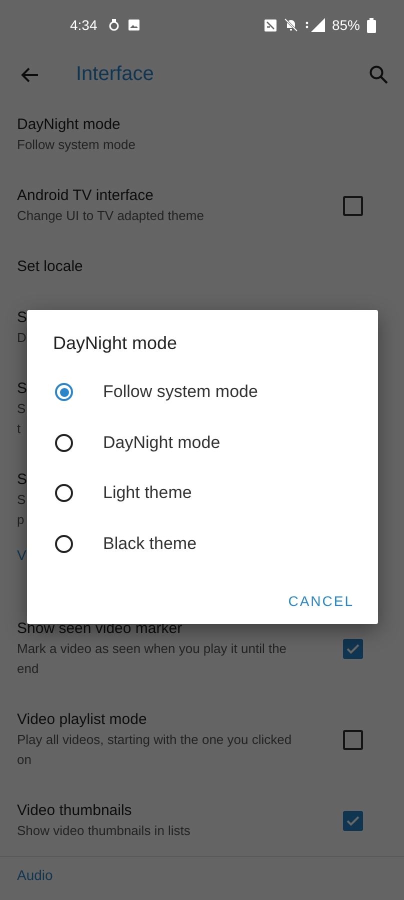 The height and width of the screenshot is (900, 404). I want to click on option-label: Black theme, so click(150, 544).